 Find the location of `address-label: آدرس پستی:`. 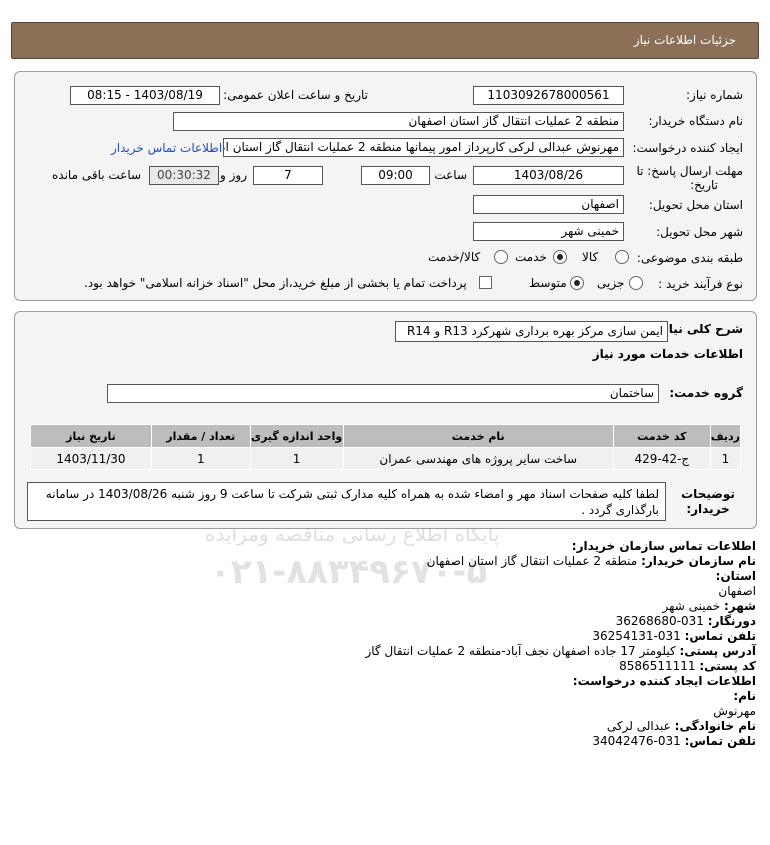

address-label: آدرس پستی: is located at coordinates (717, 651).